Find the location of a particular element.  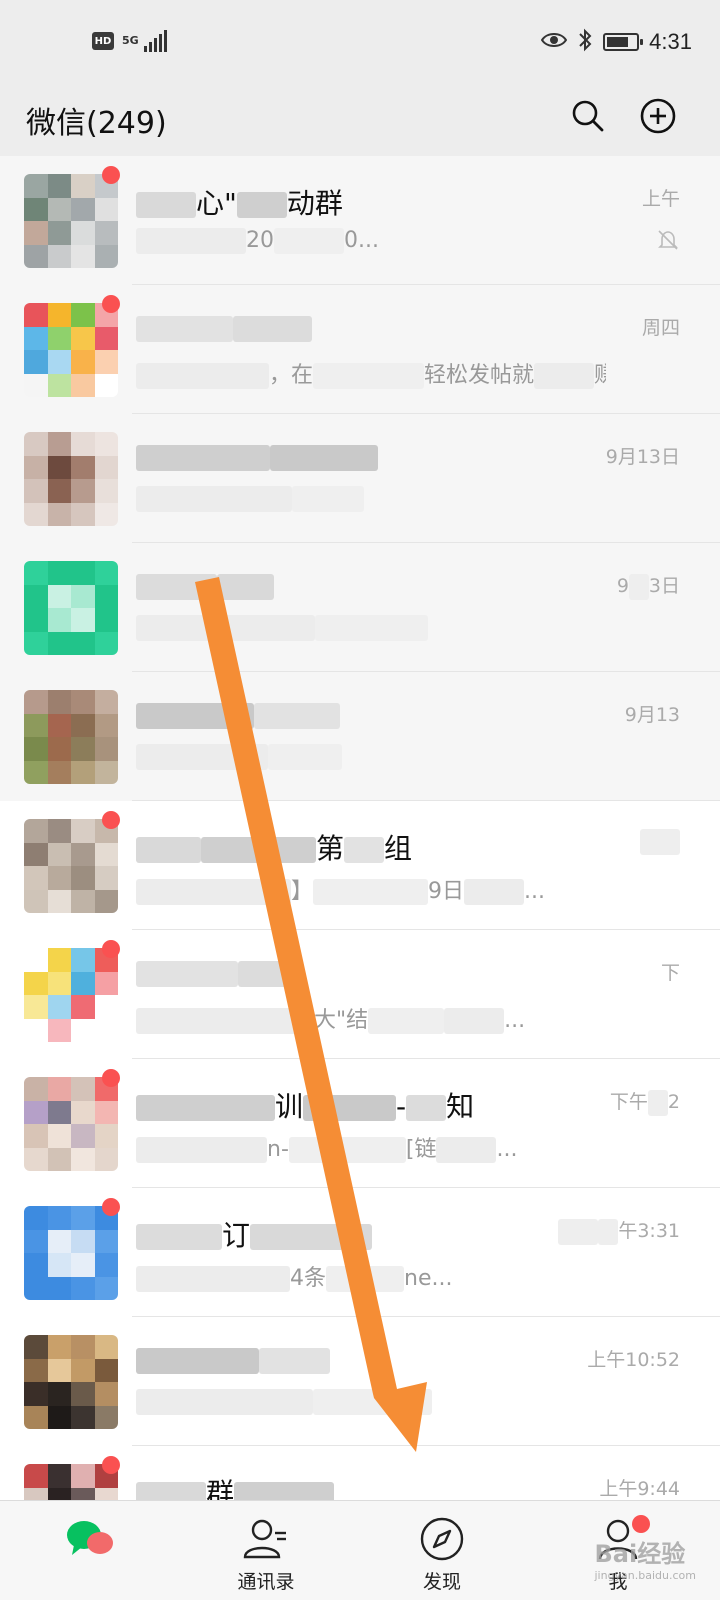

chat-time-text: 周四 is located at coordinates (660, 328).